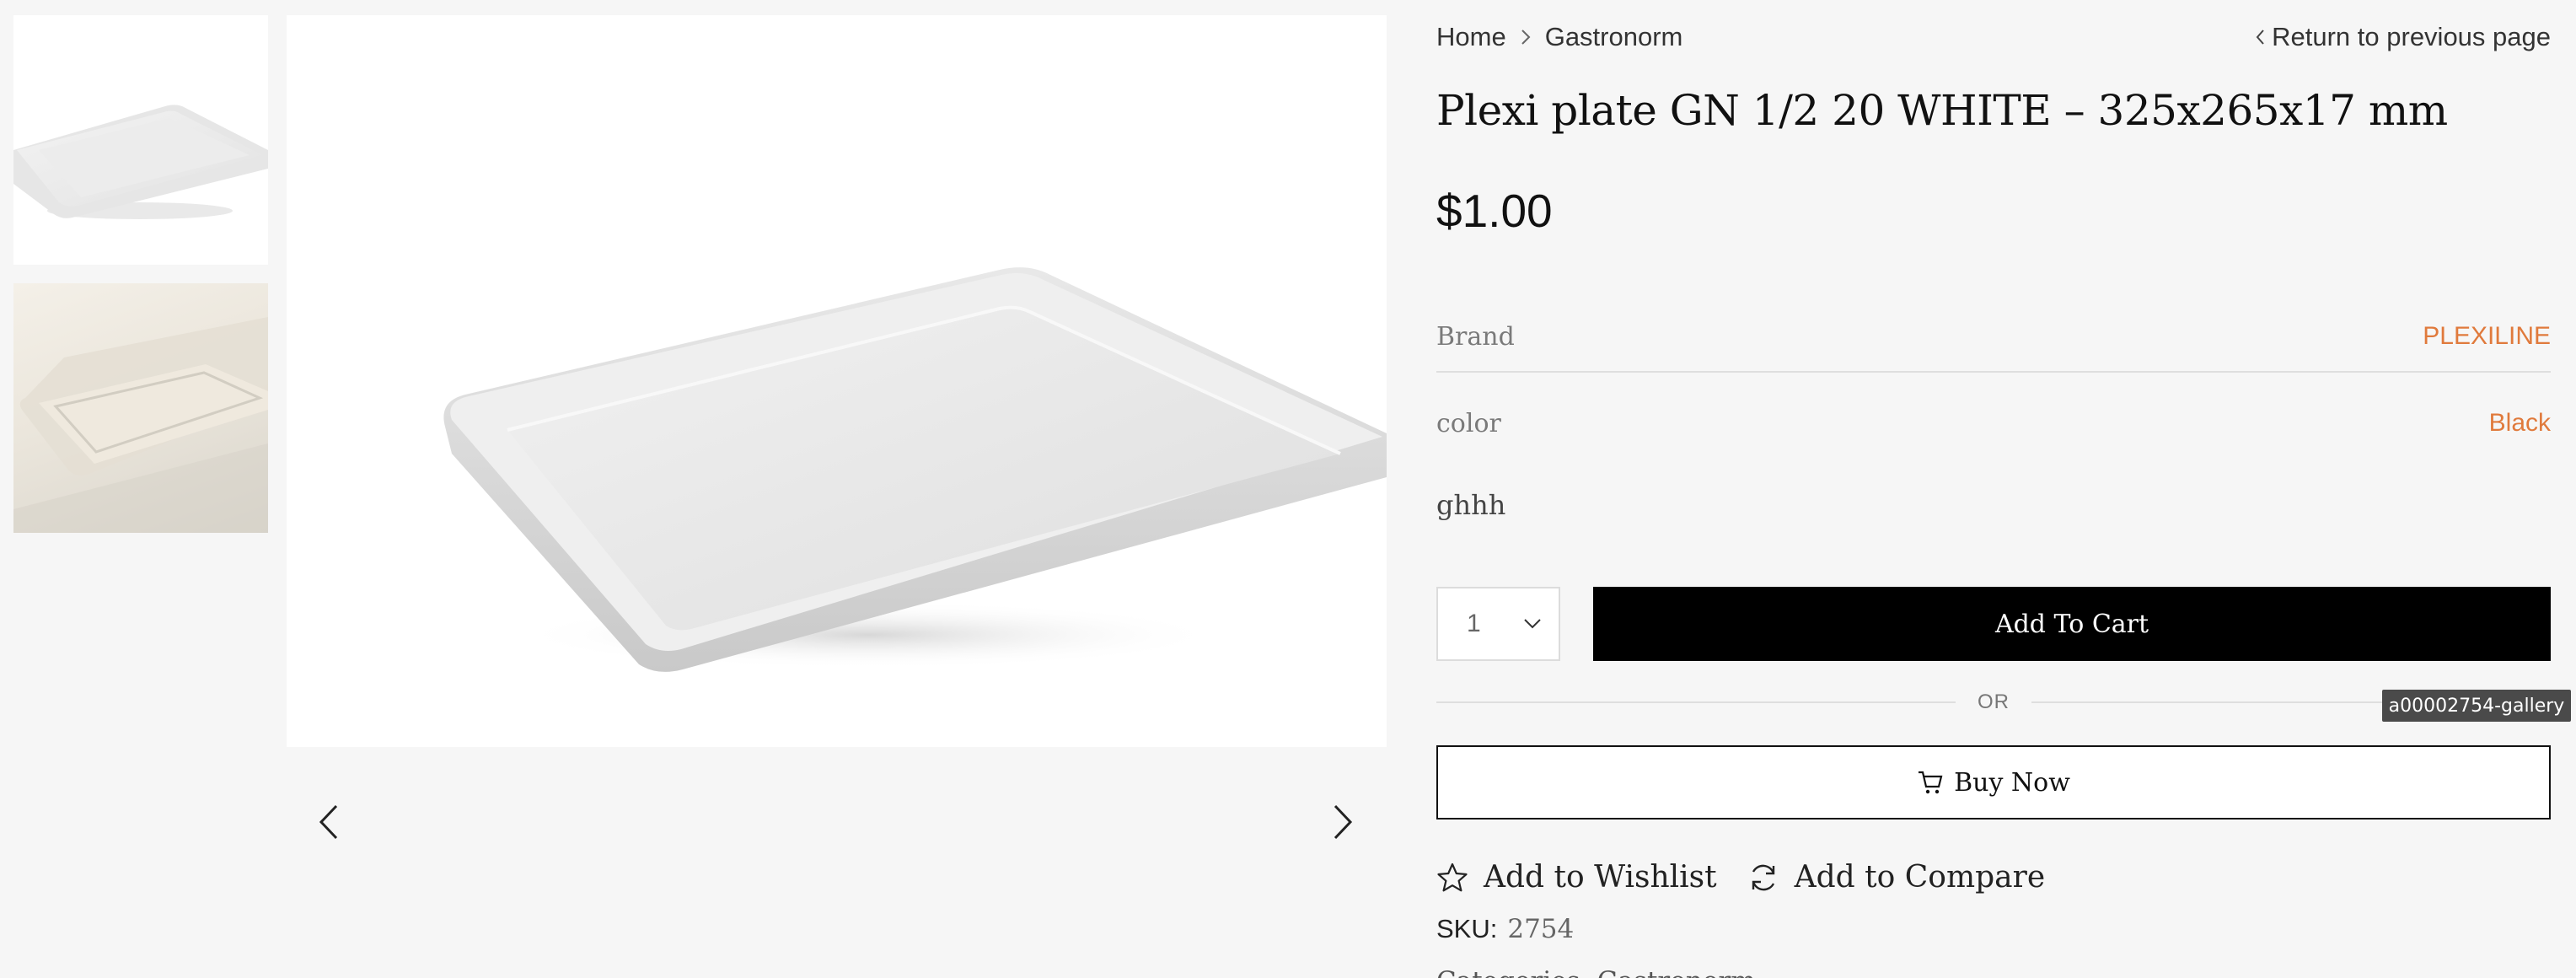 The height and width of the screenshot is (978, 2576). Describe the element at coordinates (1600, 877) in the screenshot. I see `wishlist-label: Add to Wishlist` at that location.